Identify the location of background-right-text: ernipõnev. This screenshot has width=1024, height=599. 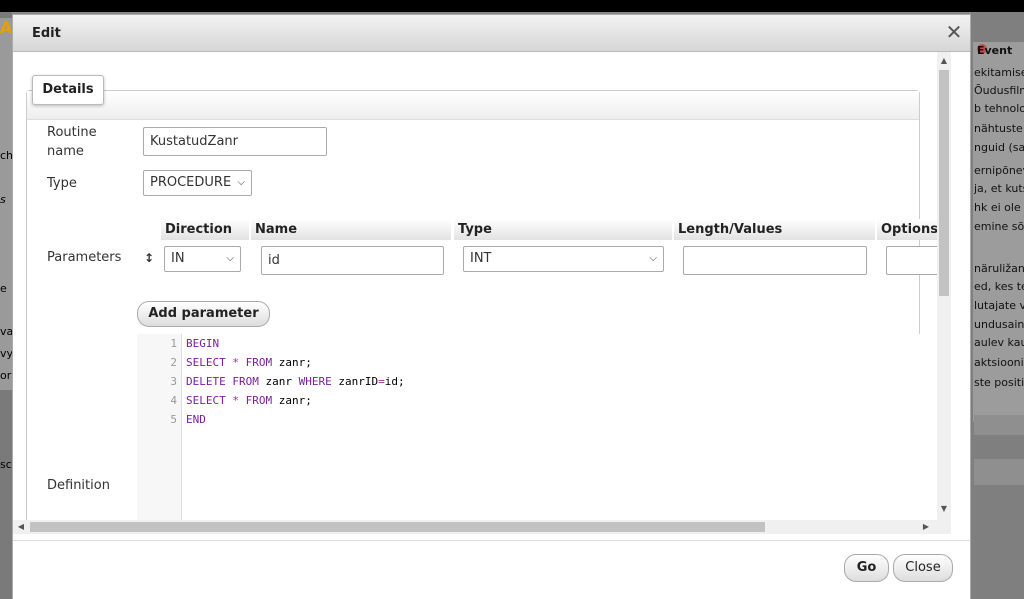
(999, 170).